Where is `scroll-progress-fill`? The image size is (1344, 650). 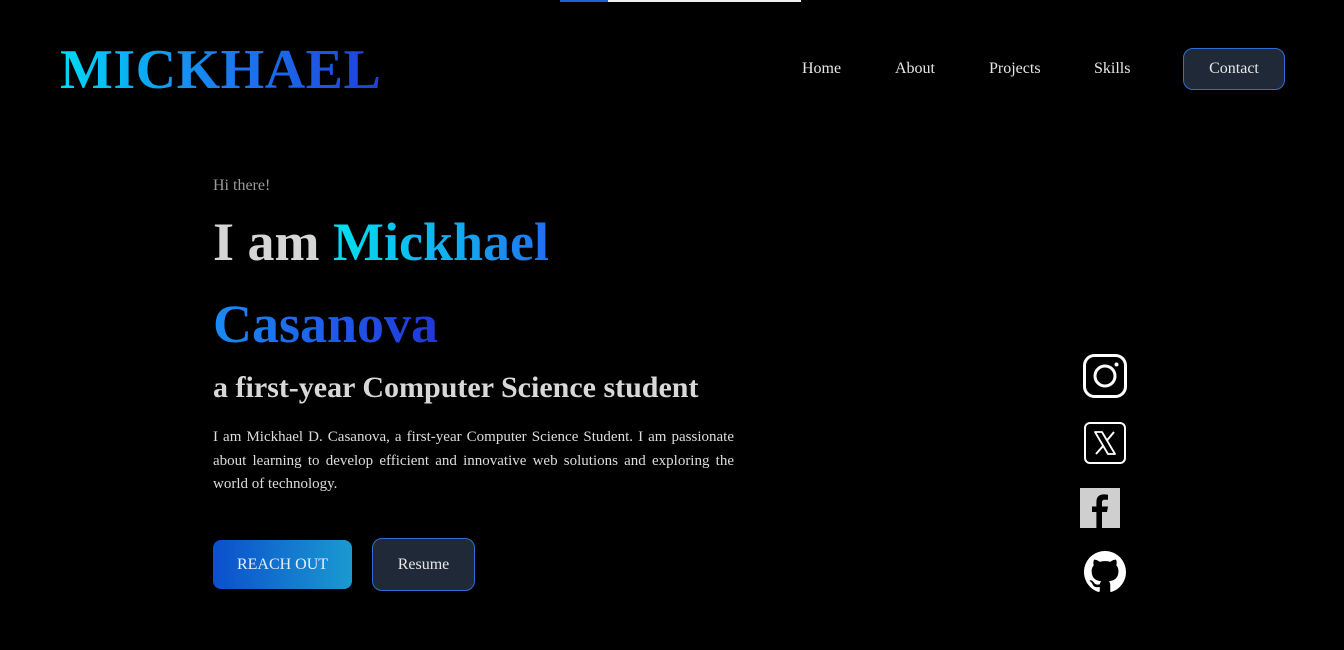
scroll-progress-fill is located at coordinates (584, 1).